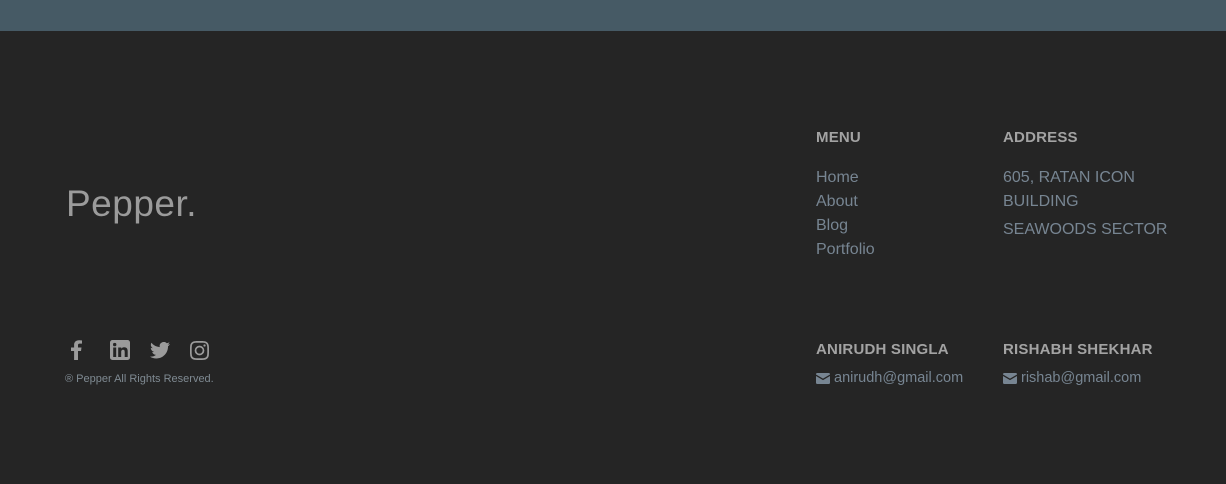 This screenshot has height=484, width=1226. I want to click on linkedin-icon, so click(120, 350).